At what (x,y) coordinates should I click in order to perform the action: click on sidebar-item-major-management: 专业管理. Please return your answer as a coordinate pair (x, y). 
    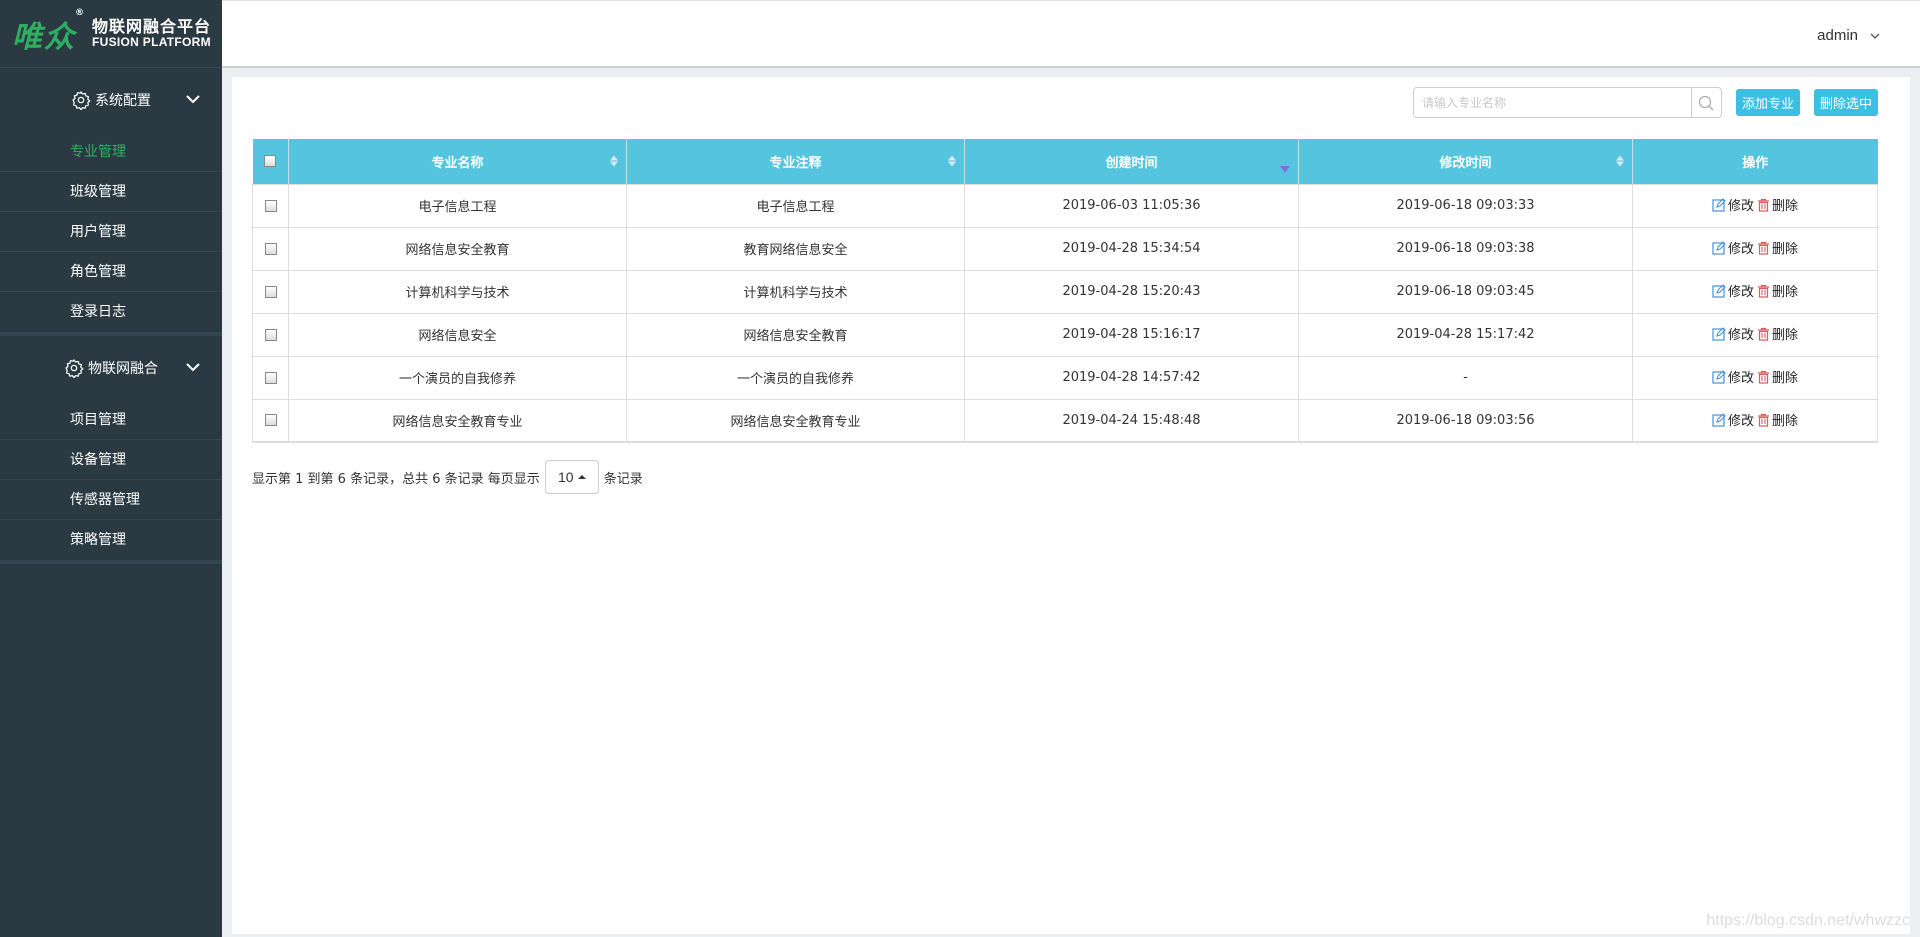
    Looking at the image, I should click on (111, 152).